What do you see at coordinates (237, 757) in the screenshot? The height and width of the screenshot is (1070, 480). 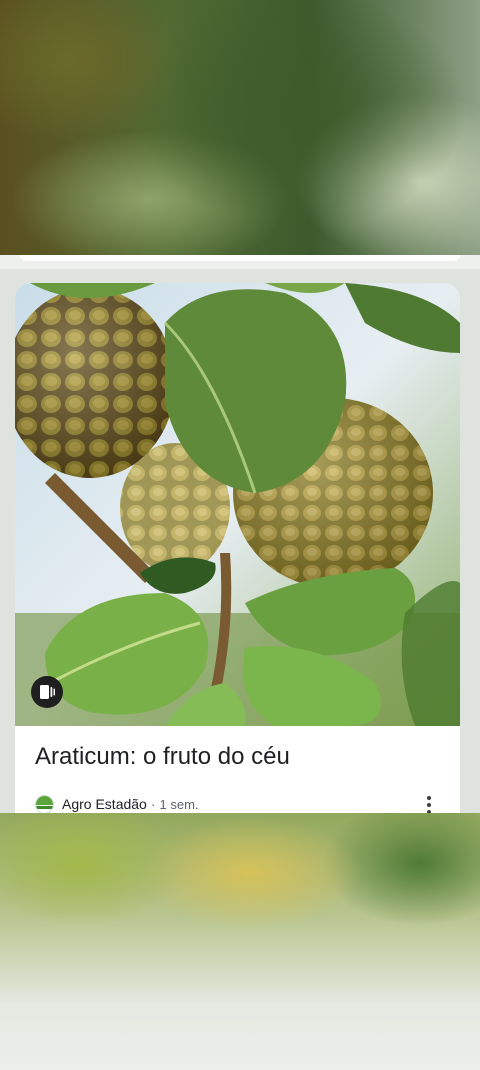 I see `article-title: Araticum: o fruto do céu` at bounding box center [237, 757].